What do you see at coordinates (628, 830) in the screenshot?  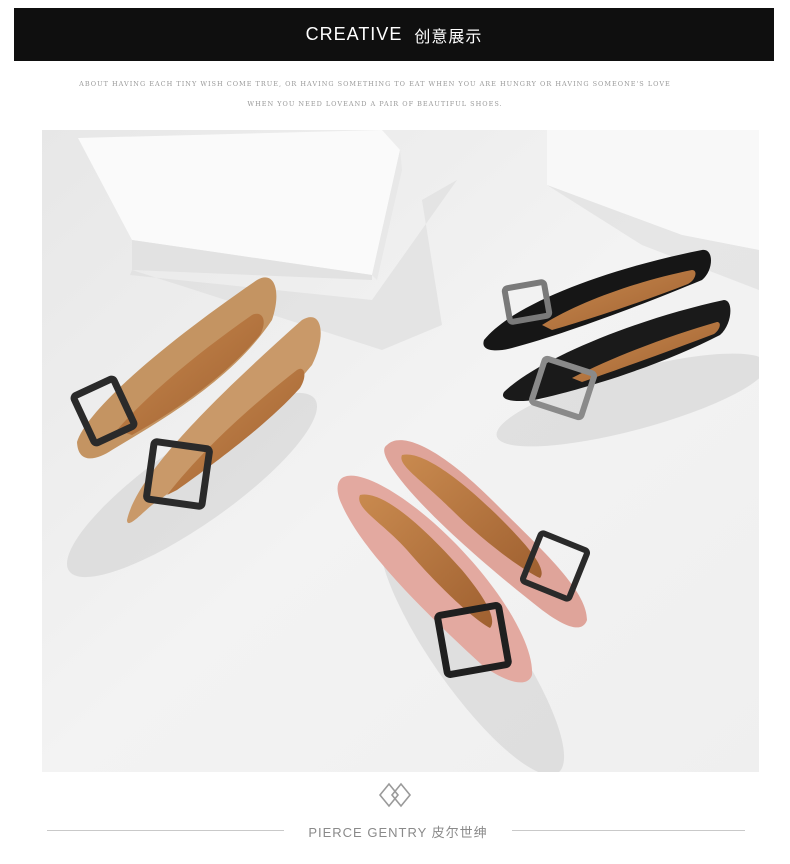 I see `divider-right` at bounding box center [628, 830].